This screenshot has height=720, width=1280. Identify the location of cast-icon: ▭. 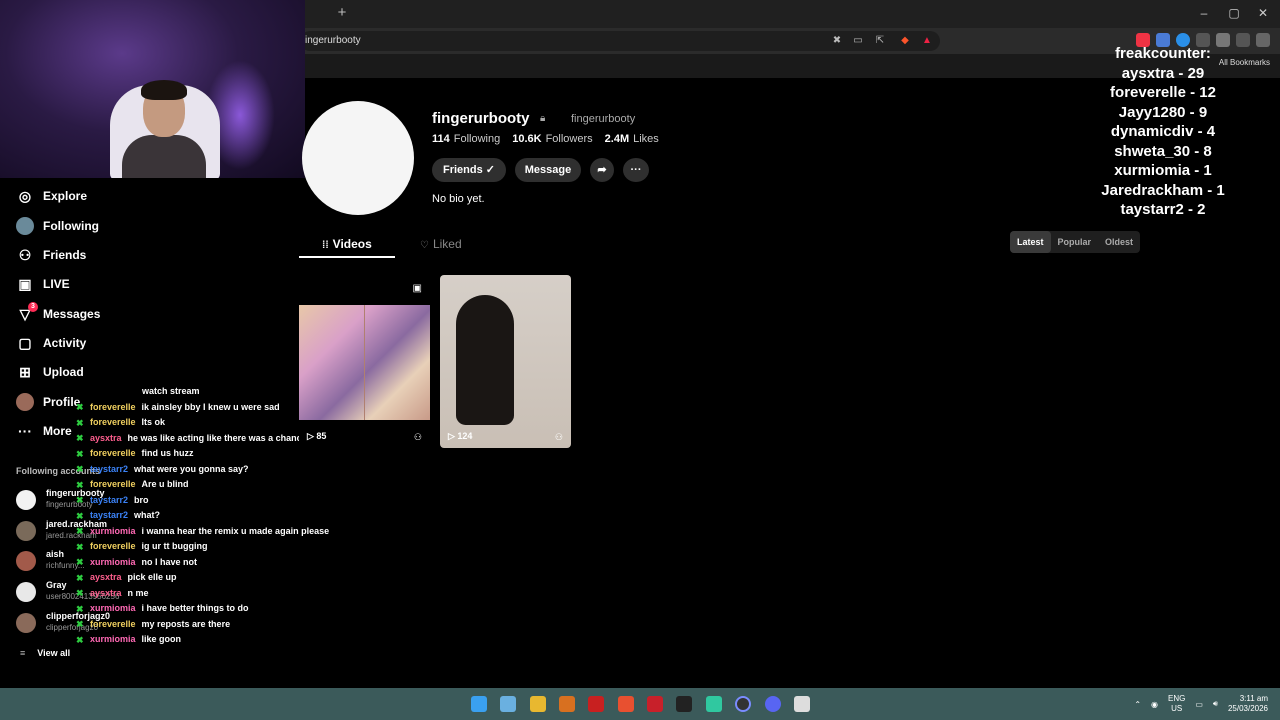
(858, 41).